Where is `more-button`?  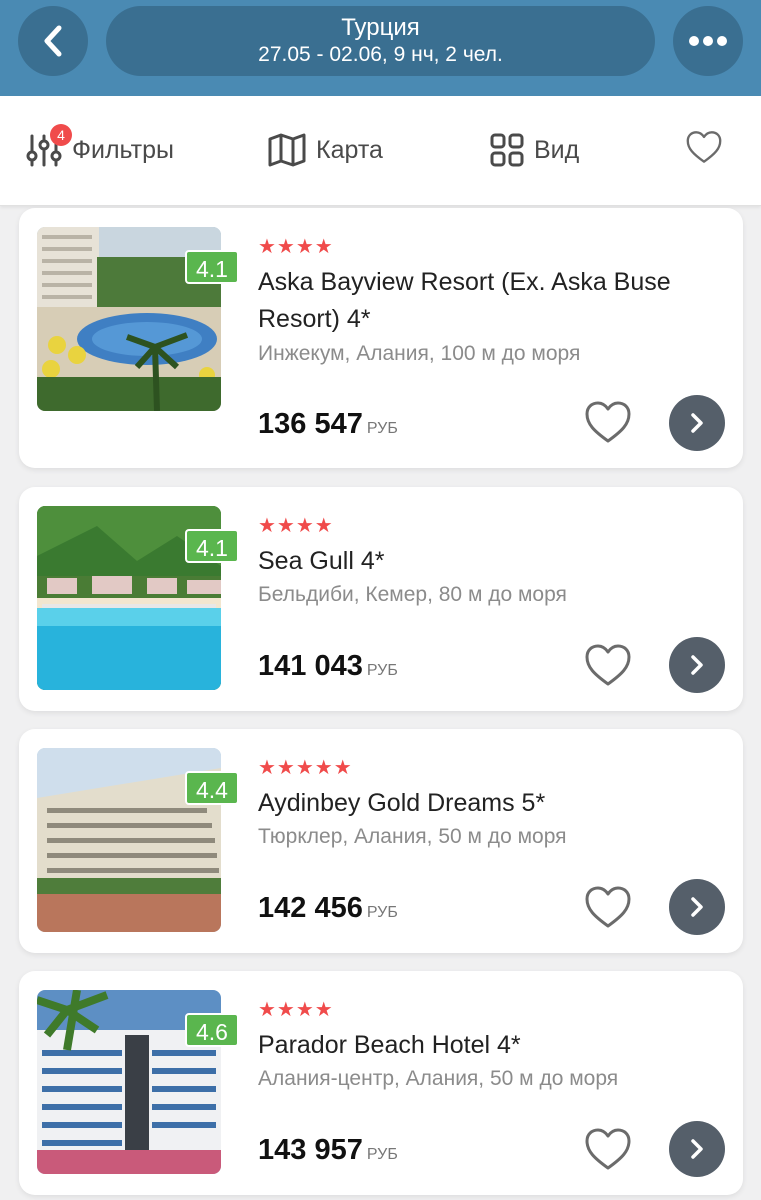
more-button is located at coordinates (708, 41).